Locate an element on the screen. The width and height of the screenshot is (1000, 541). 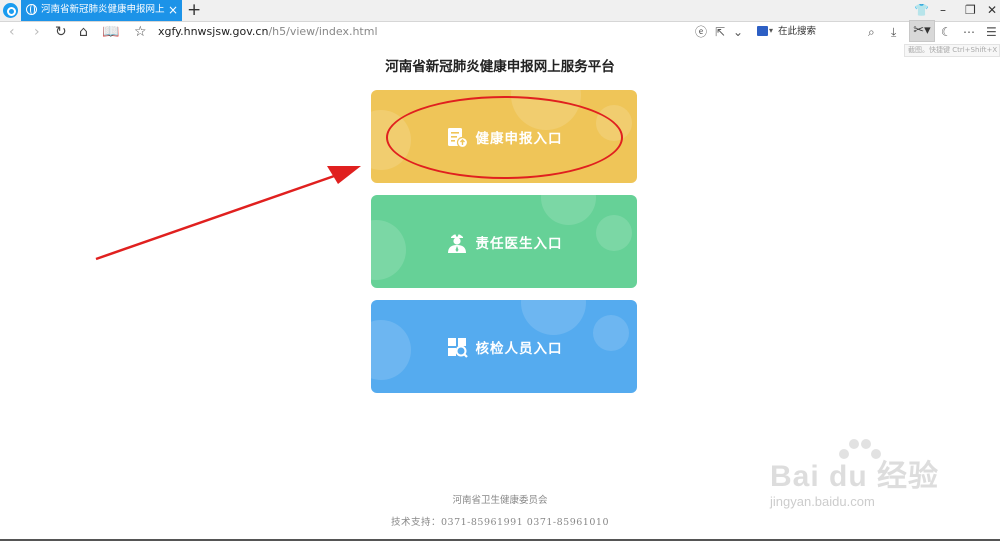
baidu-watermark: Bai du 经验 jingyan.baidu.com is located at coordinates (875, 481).